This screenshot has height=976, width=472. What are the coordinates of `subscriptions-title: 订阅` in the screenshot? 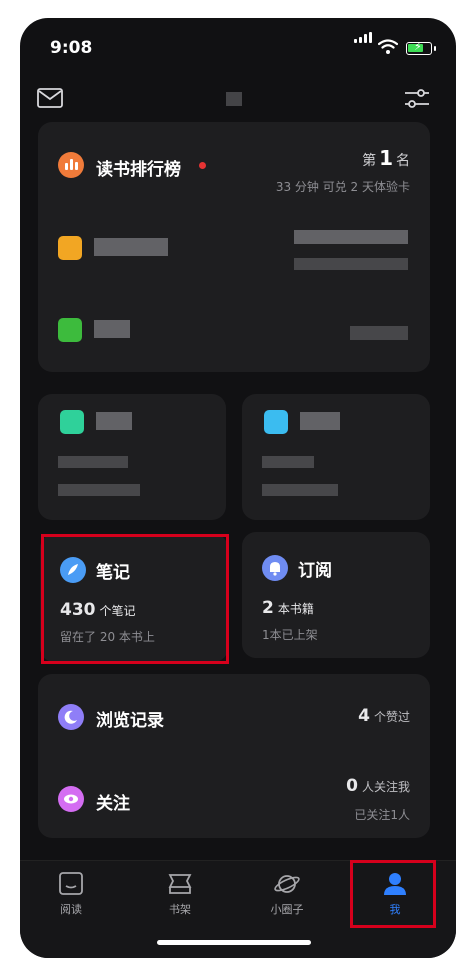 It's located at (315, 571).